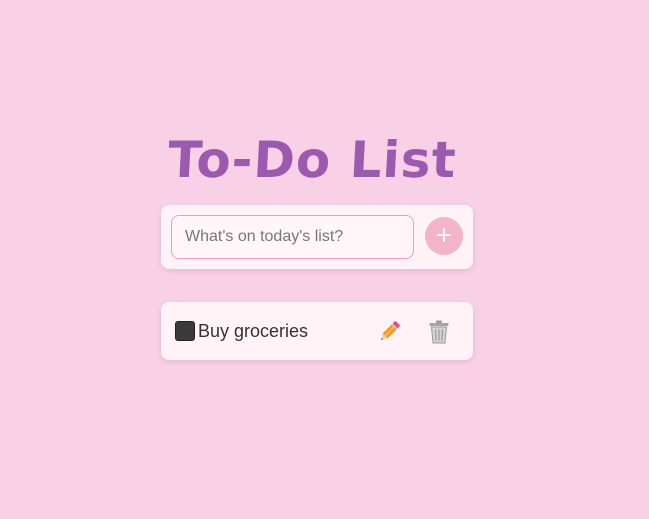 This screenshot has height=519, width=649. What do you see at coordinates (185, 331) in the screenshot?
I see `task-checkbox` at bounding box center [185, 331].